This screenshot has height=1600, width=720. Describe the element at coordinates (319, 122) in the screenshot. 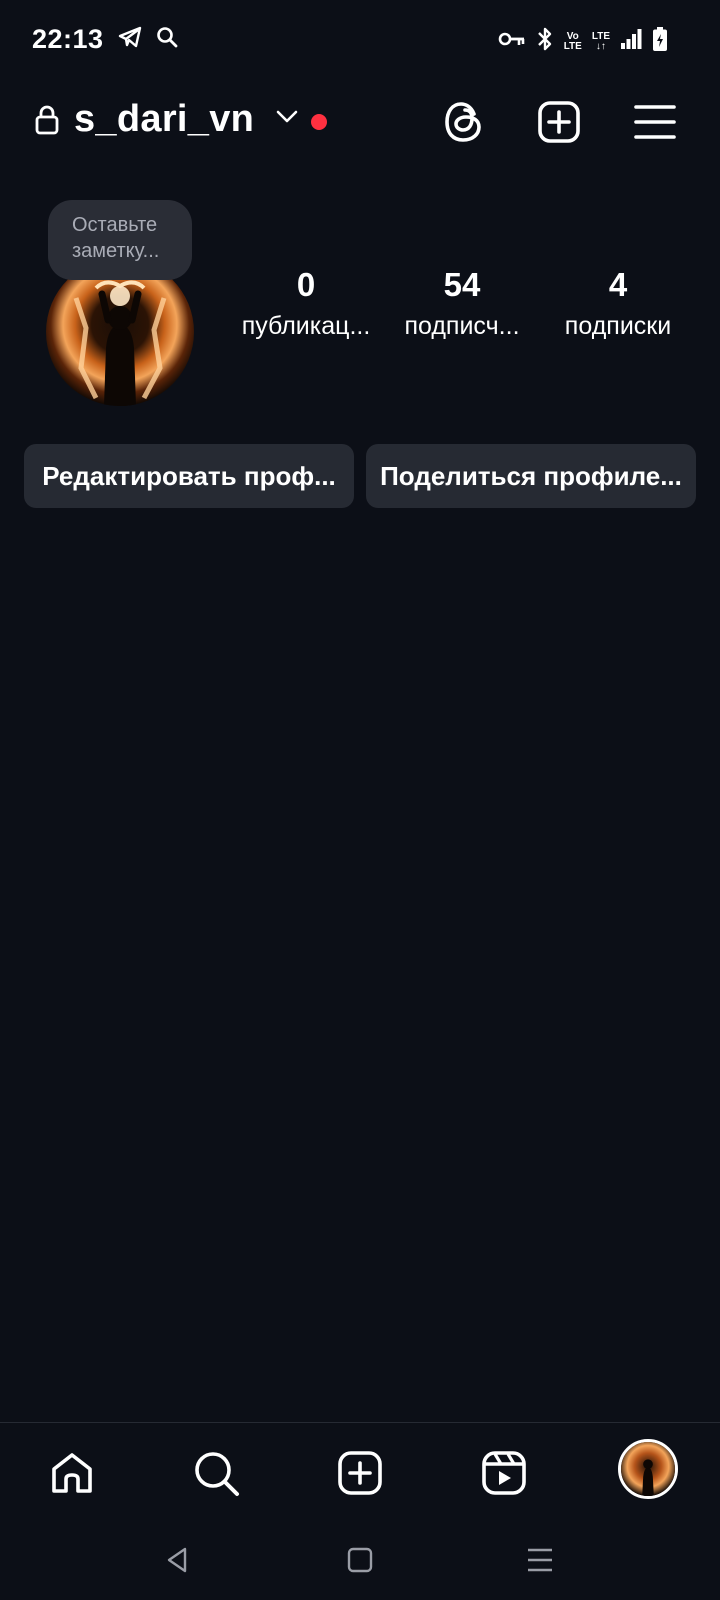

I see `notification-dot` at that location.